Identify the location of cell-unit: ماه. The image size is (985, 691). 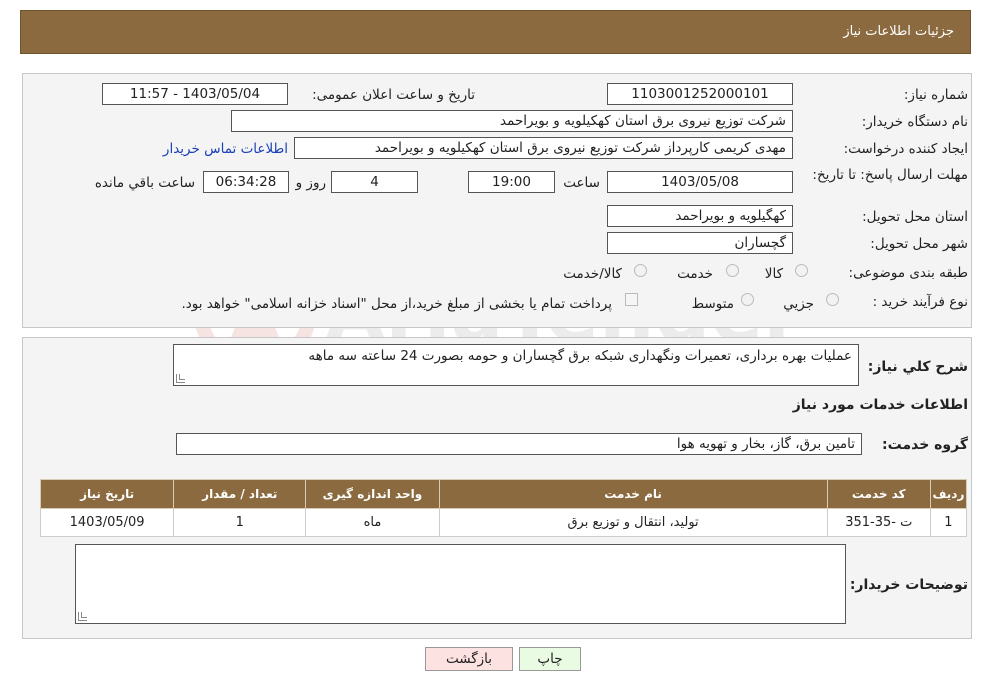
(372, 522).